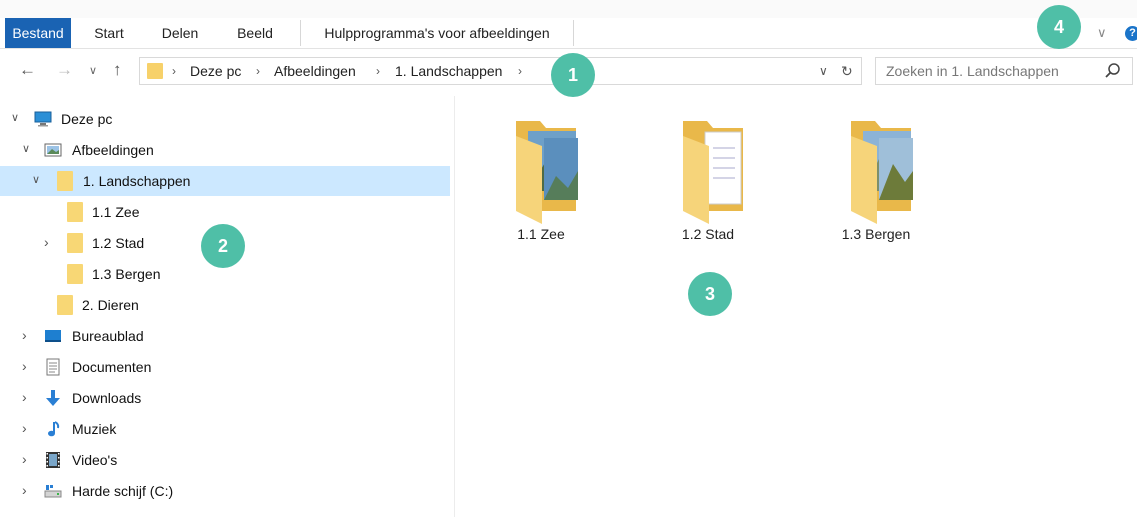 The image size is (1137, 517). I want to click on folder-name: 1.3 Bergen, so click(876, 234).